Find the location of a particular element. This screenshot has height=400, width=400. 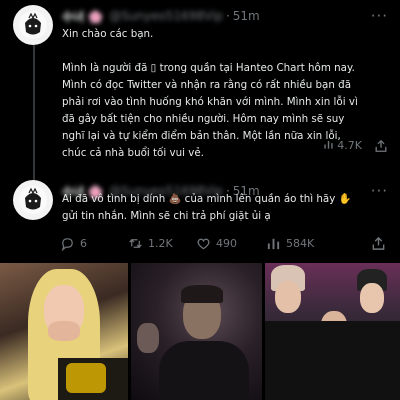

tweet-header: 수녀 🌸 @Sunyeo51698Vip · 51m ··· is located at coordinates (225, 16).